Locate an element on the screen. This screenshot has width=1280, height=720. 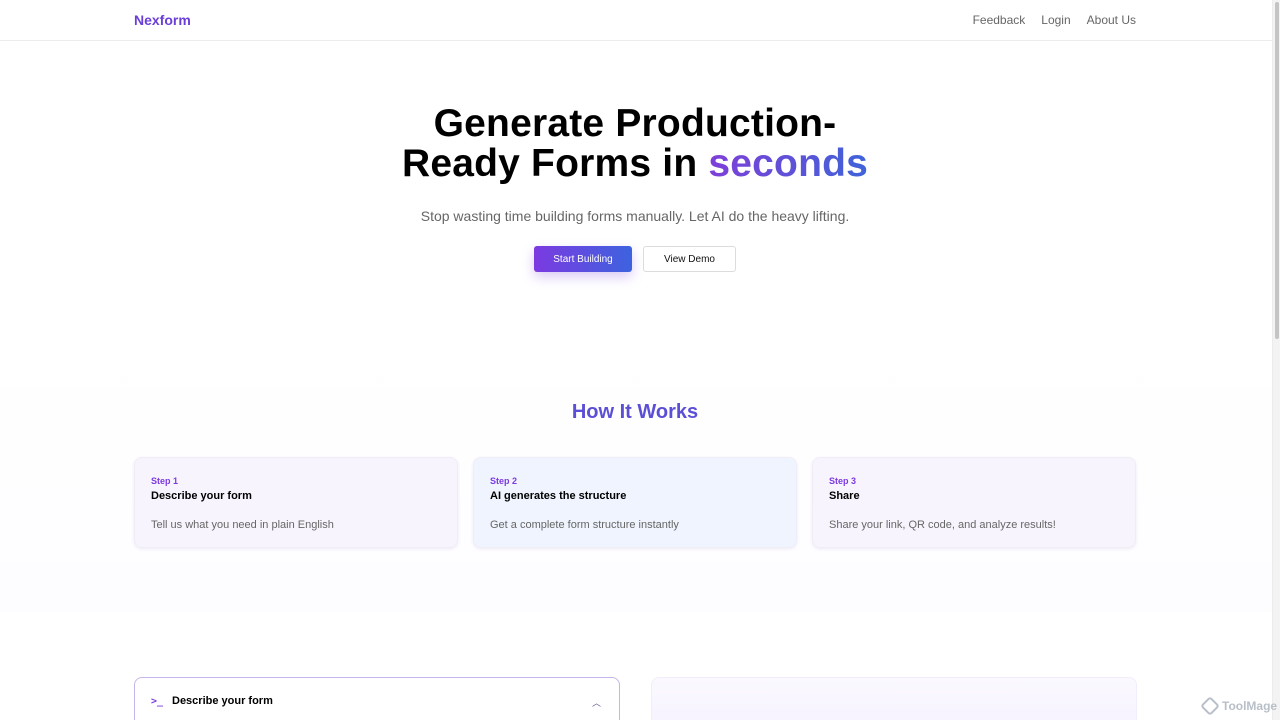
brand-logo: Nexform is located at coordinates (162, 20).